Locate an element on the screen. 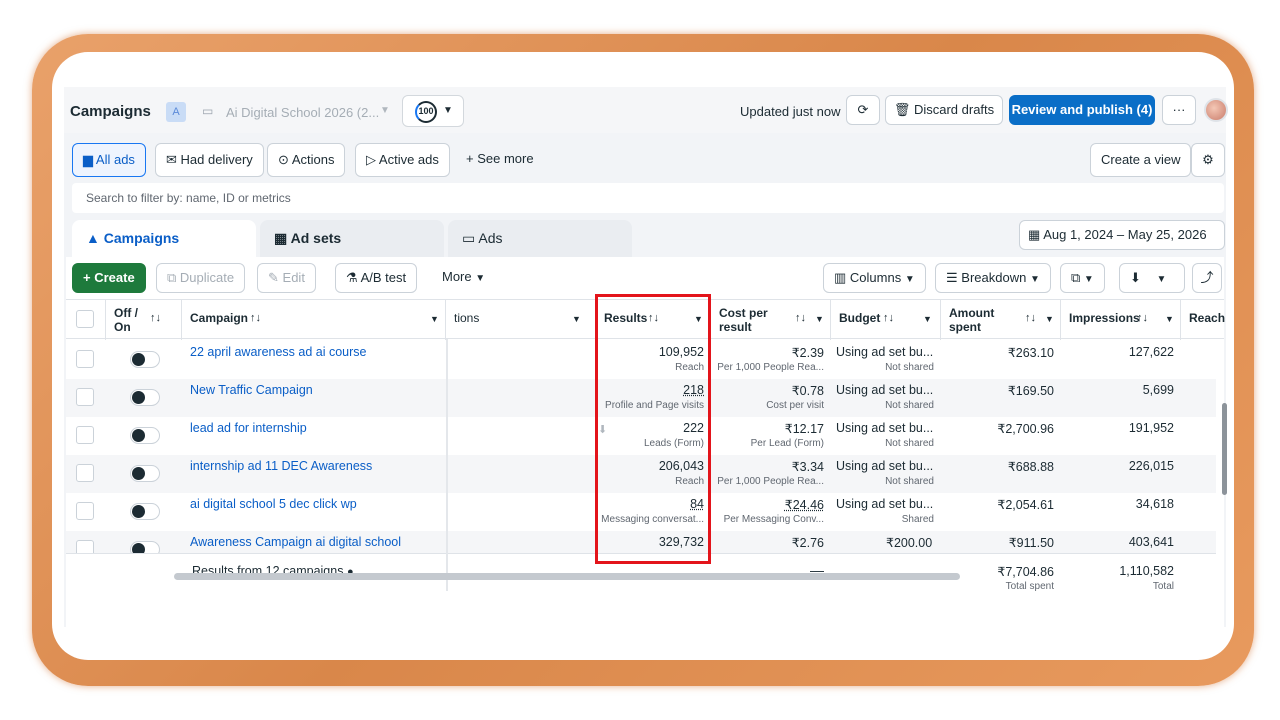  download-icon: ⬇ is located at coordinates (1135, 277).